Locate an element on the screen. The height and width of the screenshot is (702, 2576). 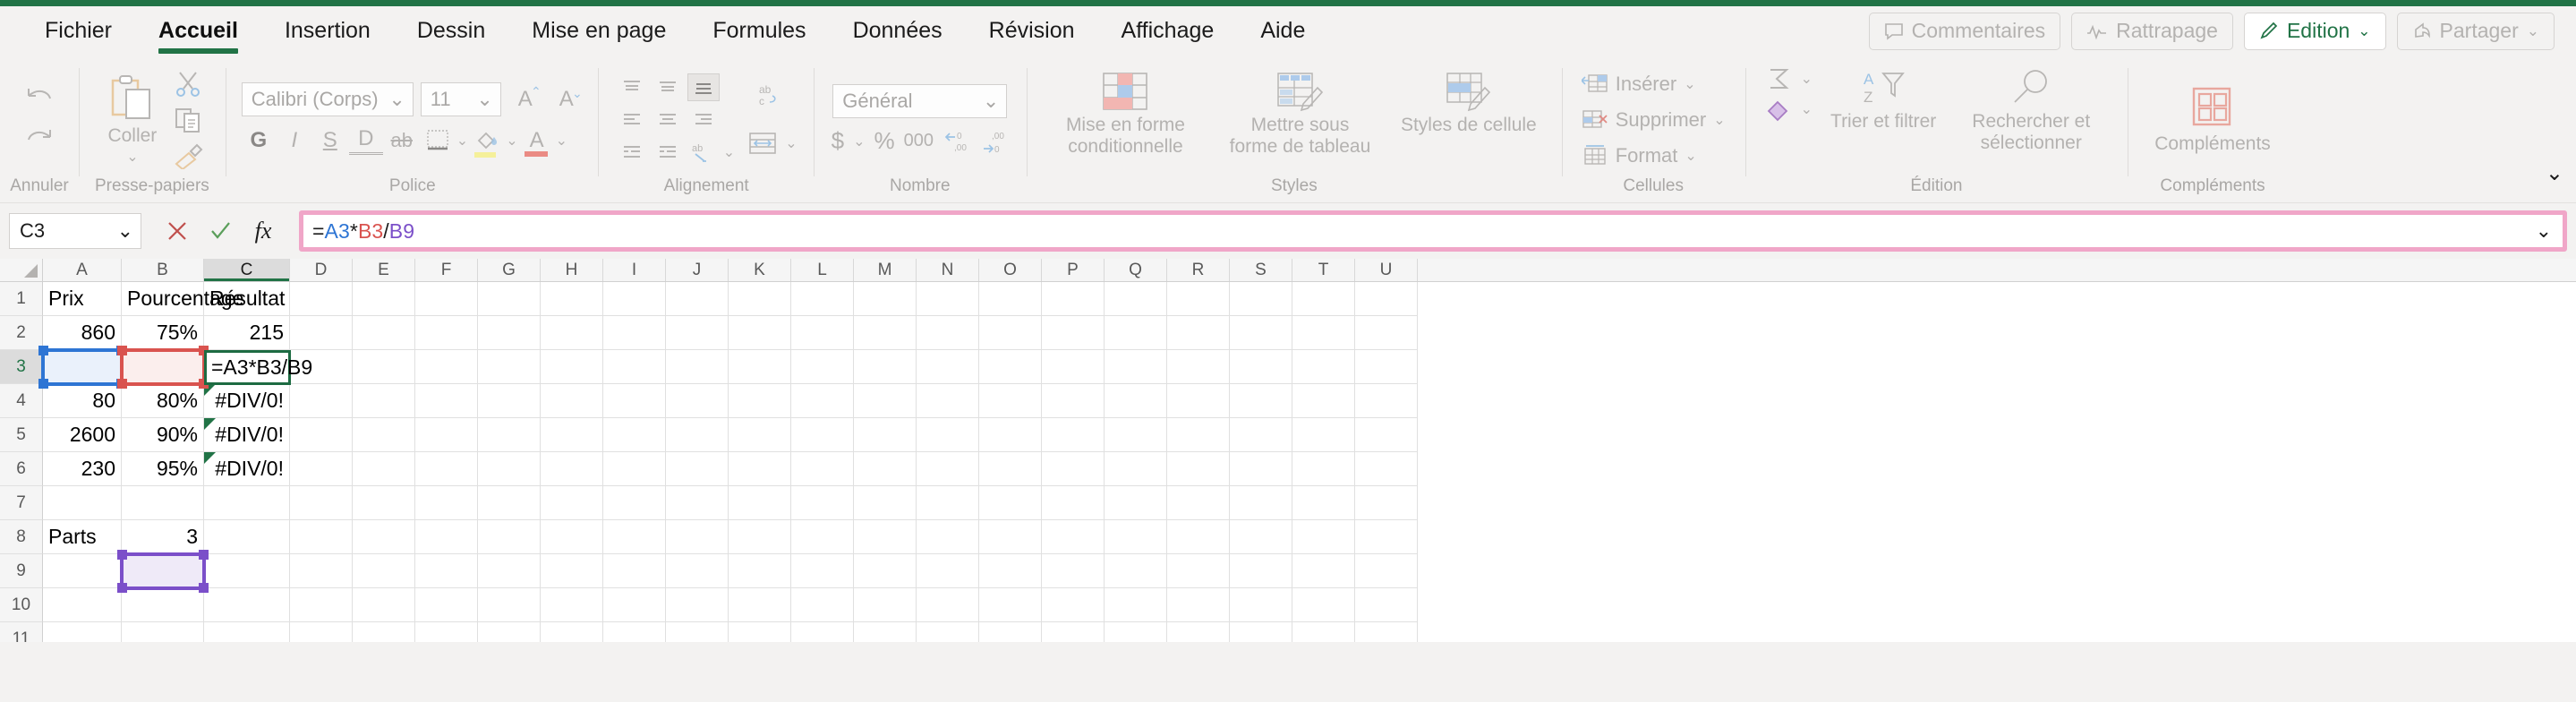
cell-N3 is located at coordinates (948, 367).